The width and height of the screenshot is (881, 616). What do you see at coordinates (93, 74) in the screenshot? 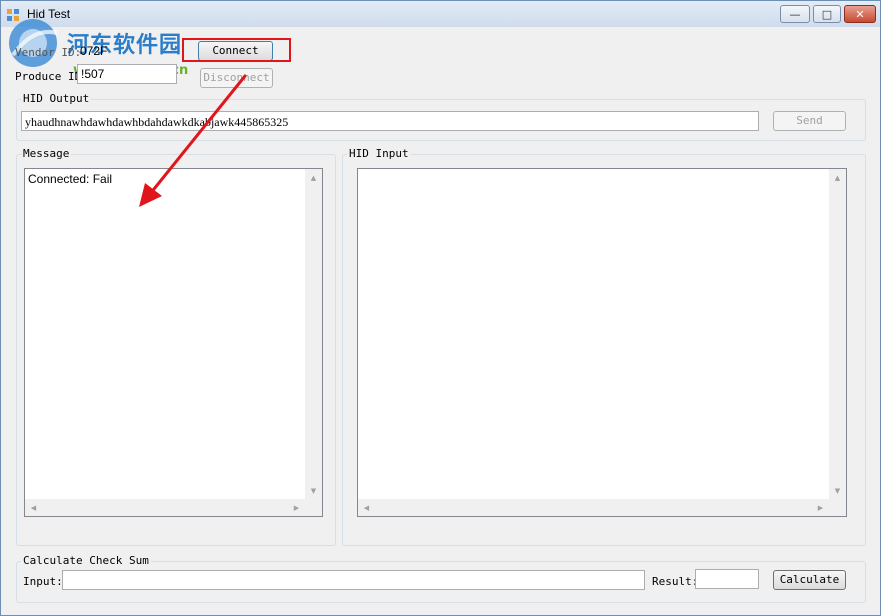
I see `product-id-value: !507` at bounding box center [93, 74].